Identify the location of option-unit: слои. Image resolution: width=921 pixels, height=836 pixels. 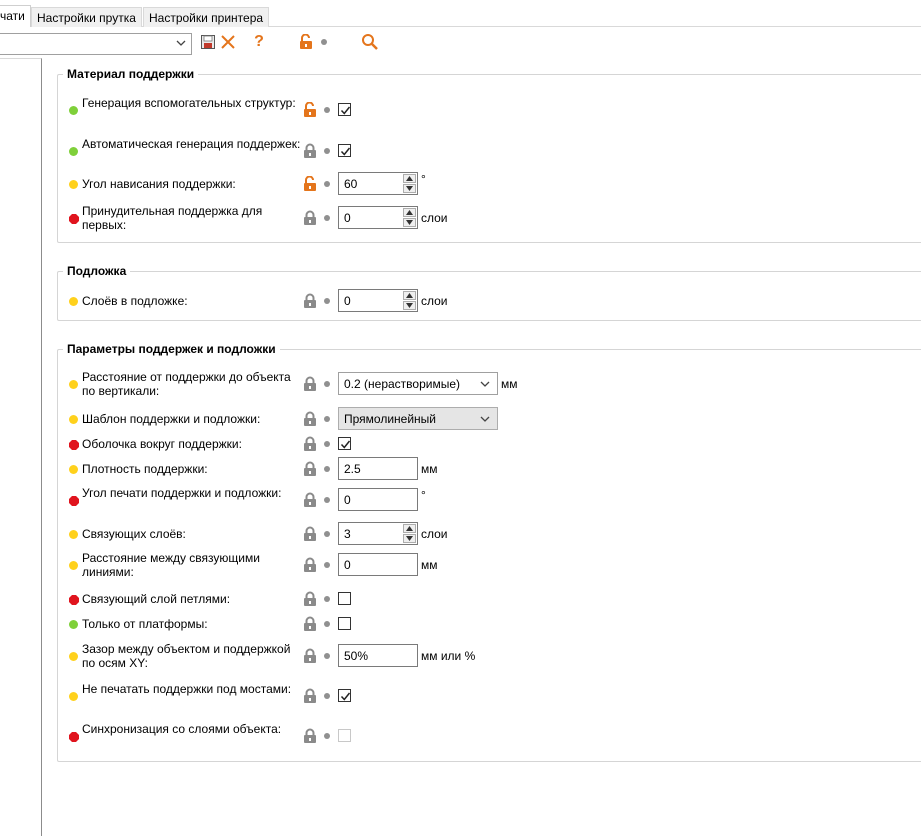
(434, 534).